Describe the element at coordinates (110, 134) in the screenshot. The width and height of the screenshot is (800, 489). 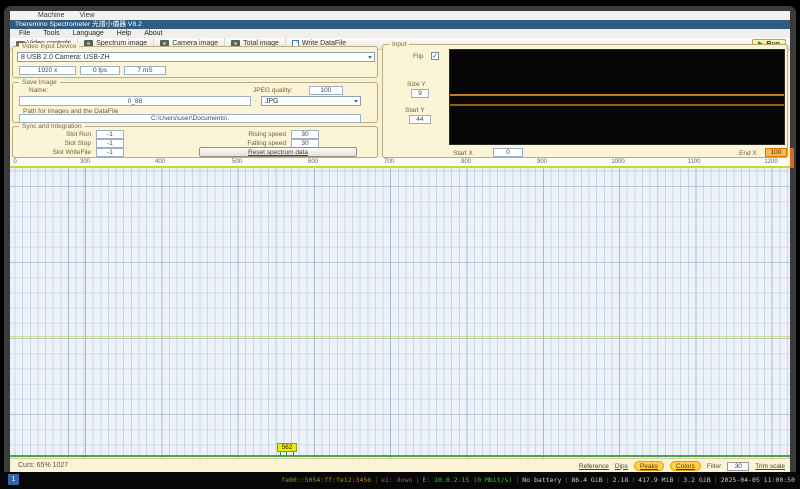
I see `slot-run-field: -1` at that location.